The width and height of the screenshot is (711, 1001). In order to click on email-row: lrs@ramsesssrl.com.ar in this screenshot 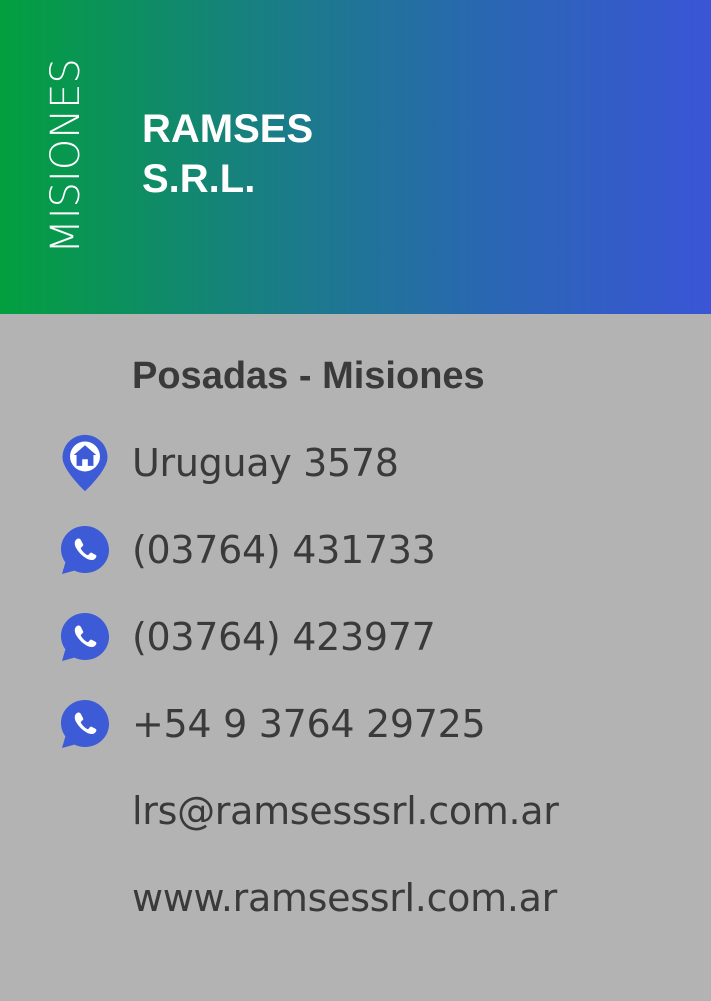, I will do `click(355, 811)`.